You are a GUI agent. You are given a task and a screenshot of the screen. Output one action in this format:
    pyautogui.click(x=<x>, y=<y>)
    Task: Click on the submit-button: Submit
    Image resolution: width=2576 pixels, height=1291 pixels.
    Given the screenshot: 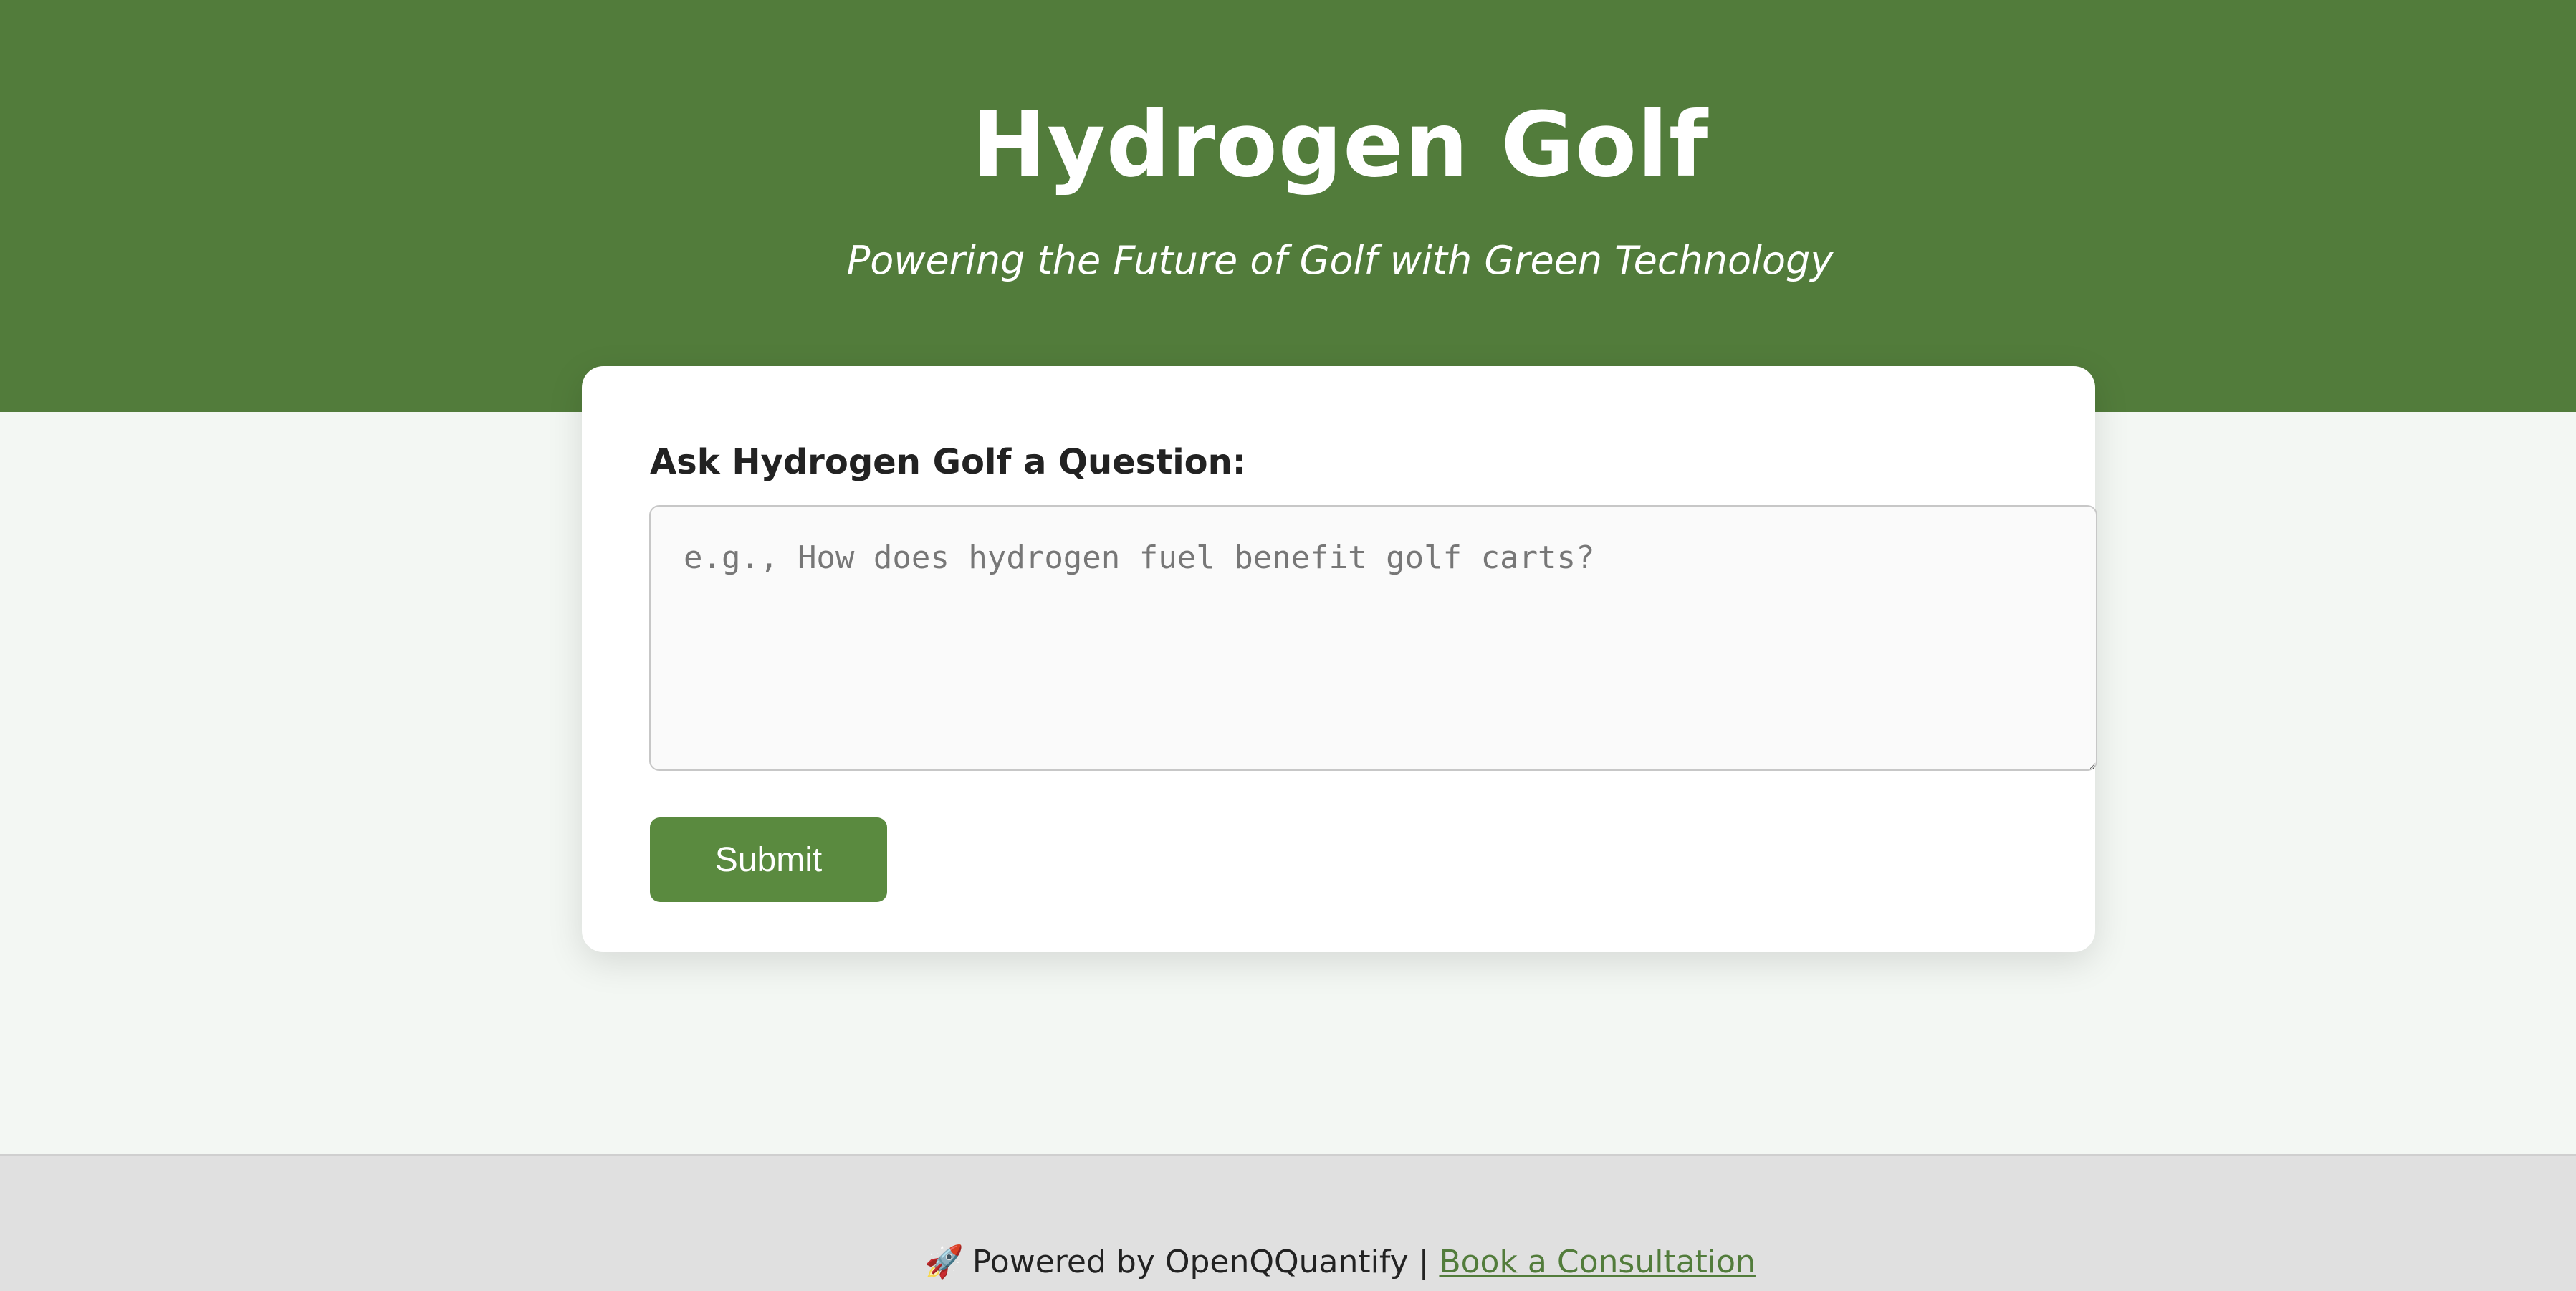 What is the action you would take?
    pyautogui.click(x=769, y=859)
    